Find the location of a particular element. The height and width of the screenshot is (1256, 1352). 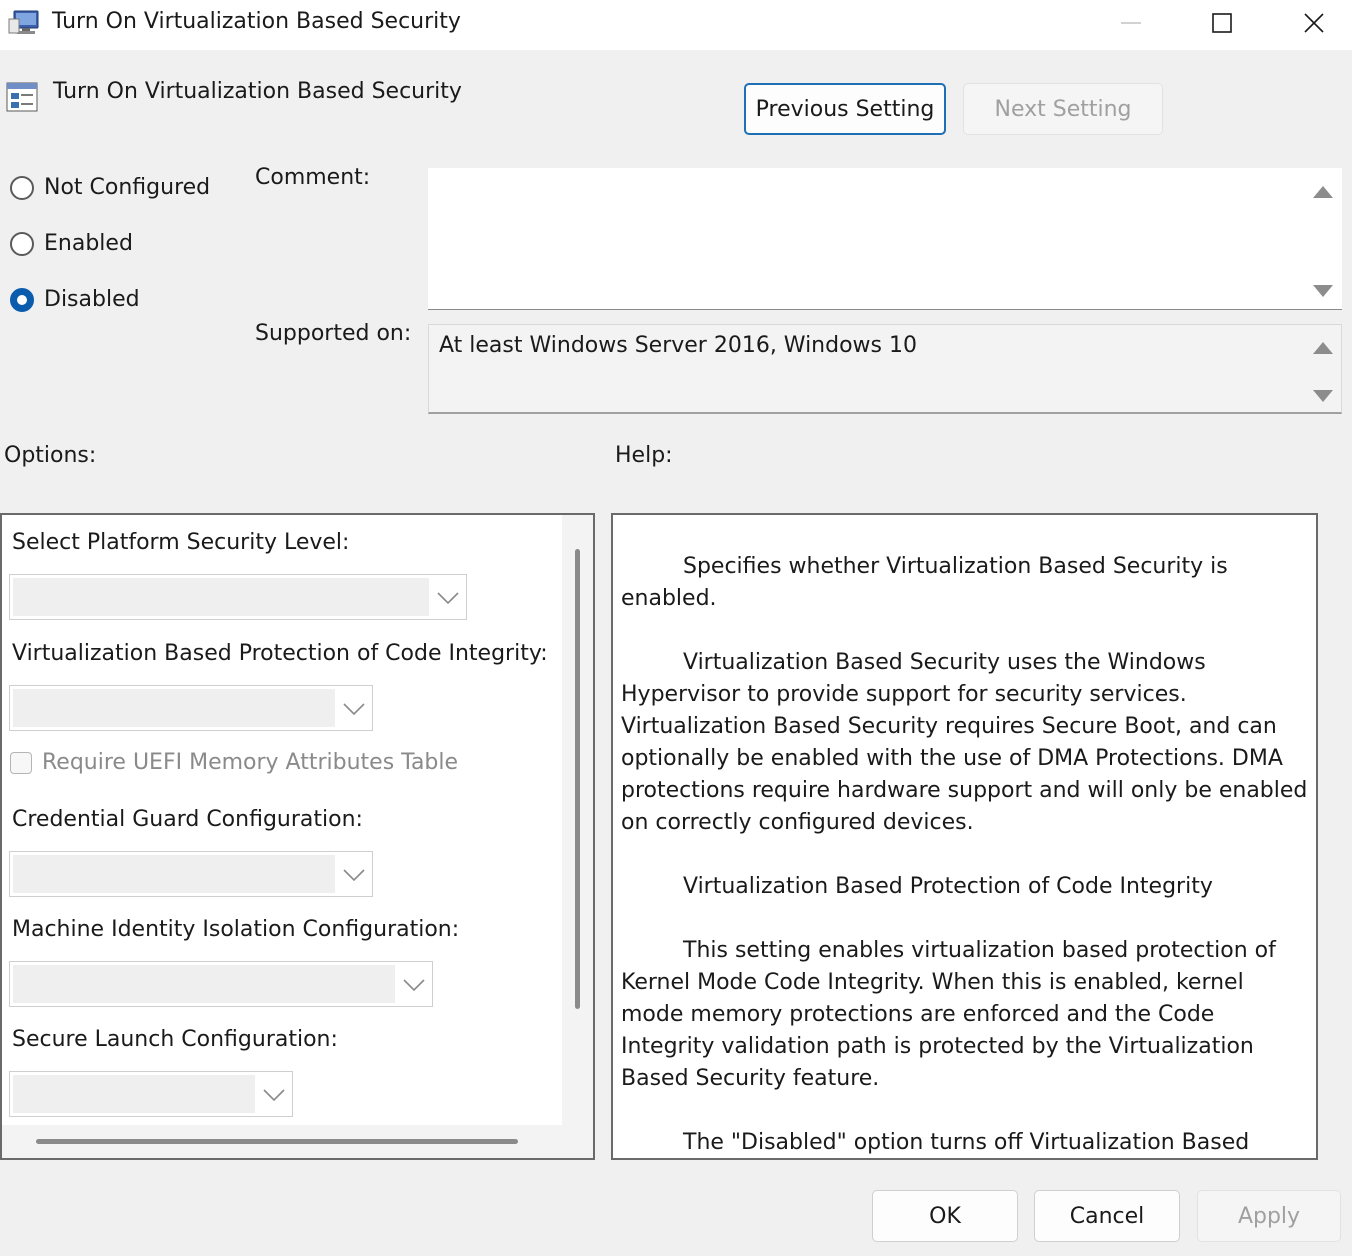

horizontal-scrollbar-thumb is located at coordinates (277, 1141).